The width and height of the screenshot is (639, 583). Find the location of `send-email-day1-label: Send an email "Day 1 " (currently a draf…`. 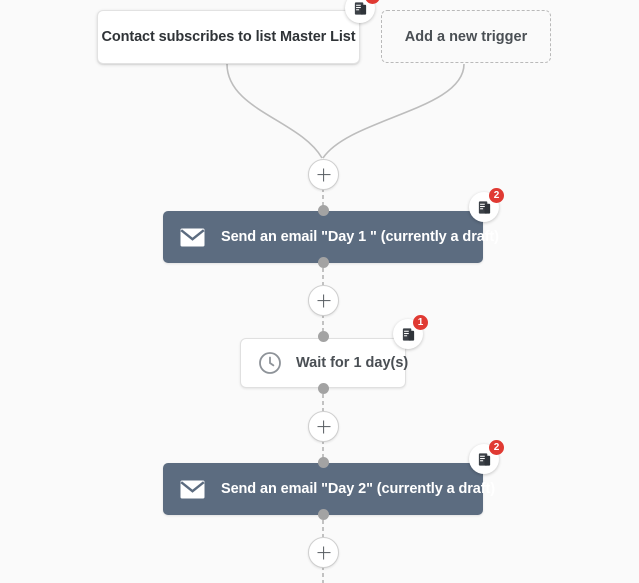

send-email-day1-label: Send an email "Day 1 " (currently a draf… is located at coordinates (360, 237).